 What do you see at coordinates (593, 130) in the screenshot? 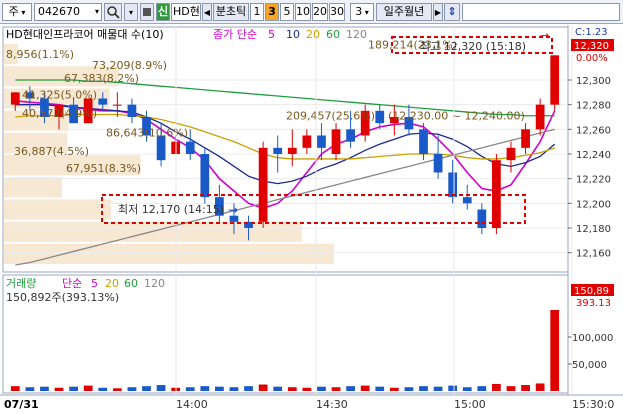
I see `y-tick-label: 12,260` at bounding box center [593, 130].